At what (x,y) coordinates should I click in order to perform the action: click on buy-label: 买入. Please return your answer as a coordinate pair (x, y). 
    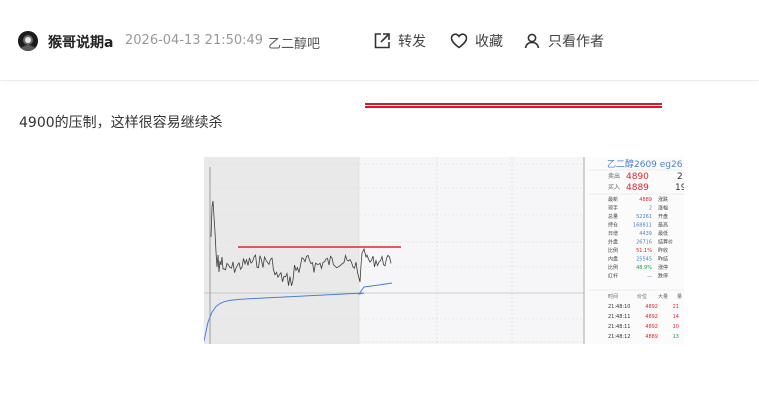
    Looking at the image, I should click on (614, 187).